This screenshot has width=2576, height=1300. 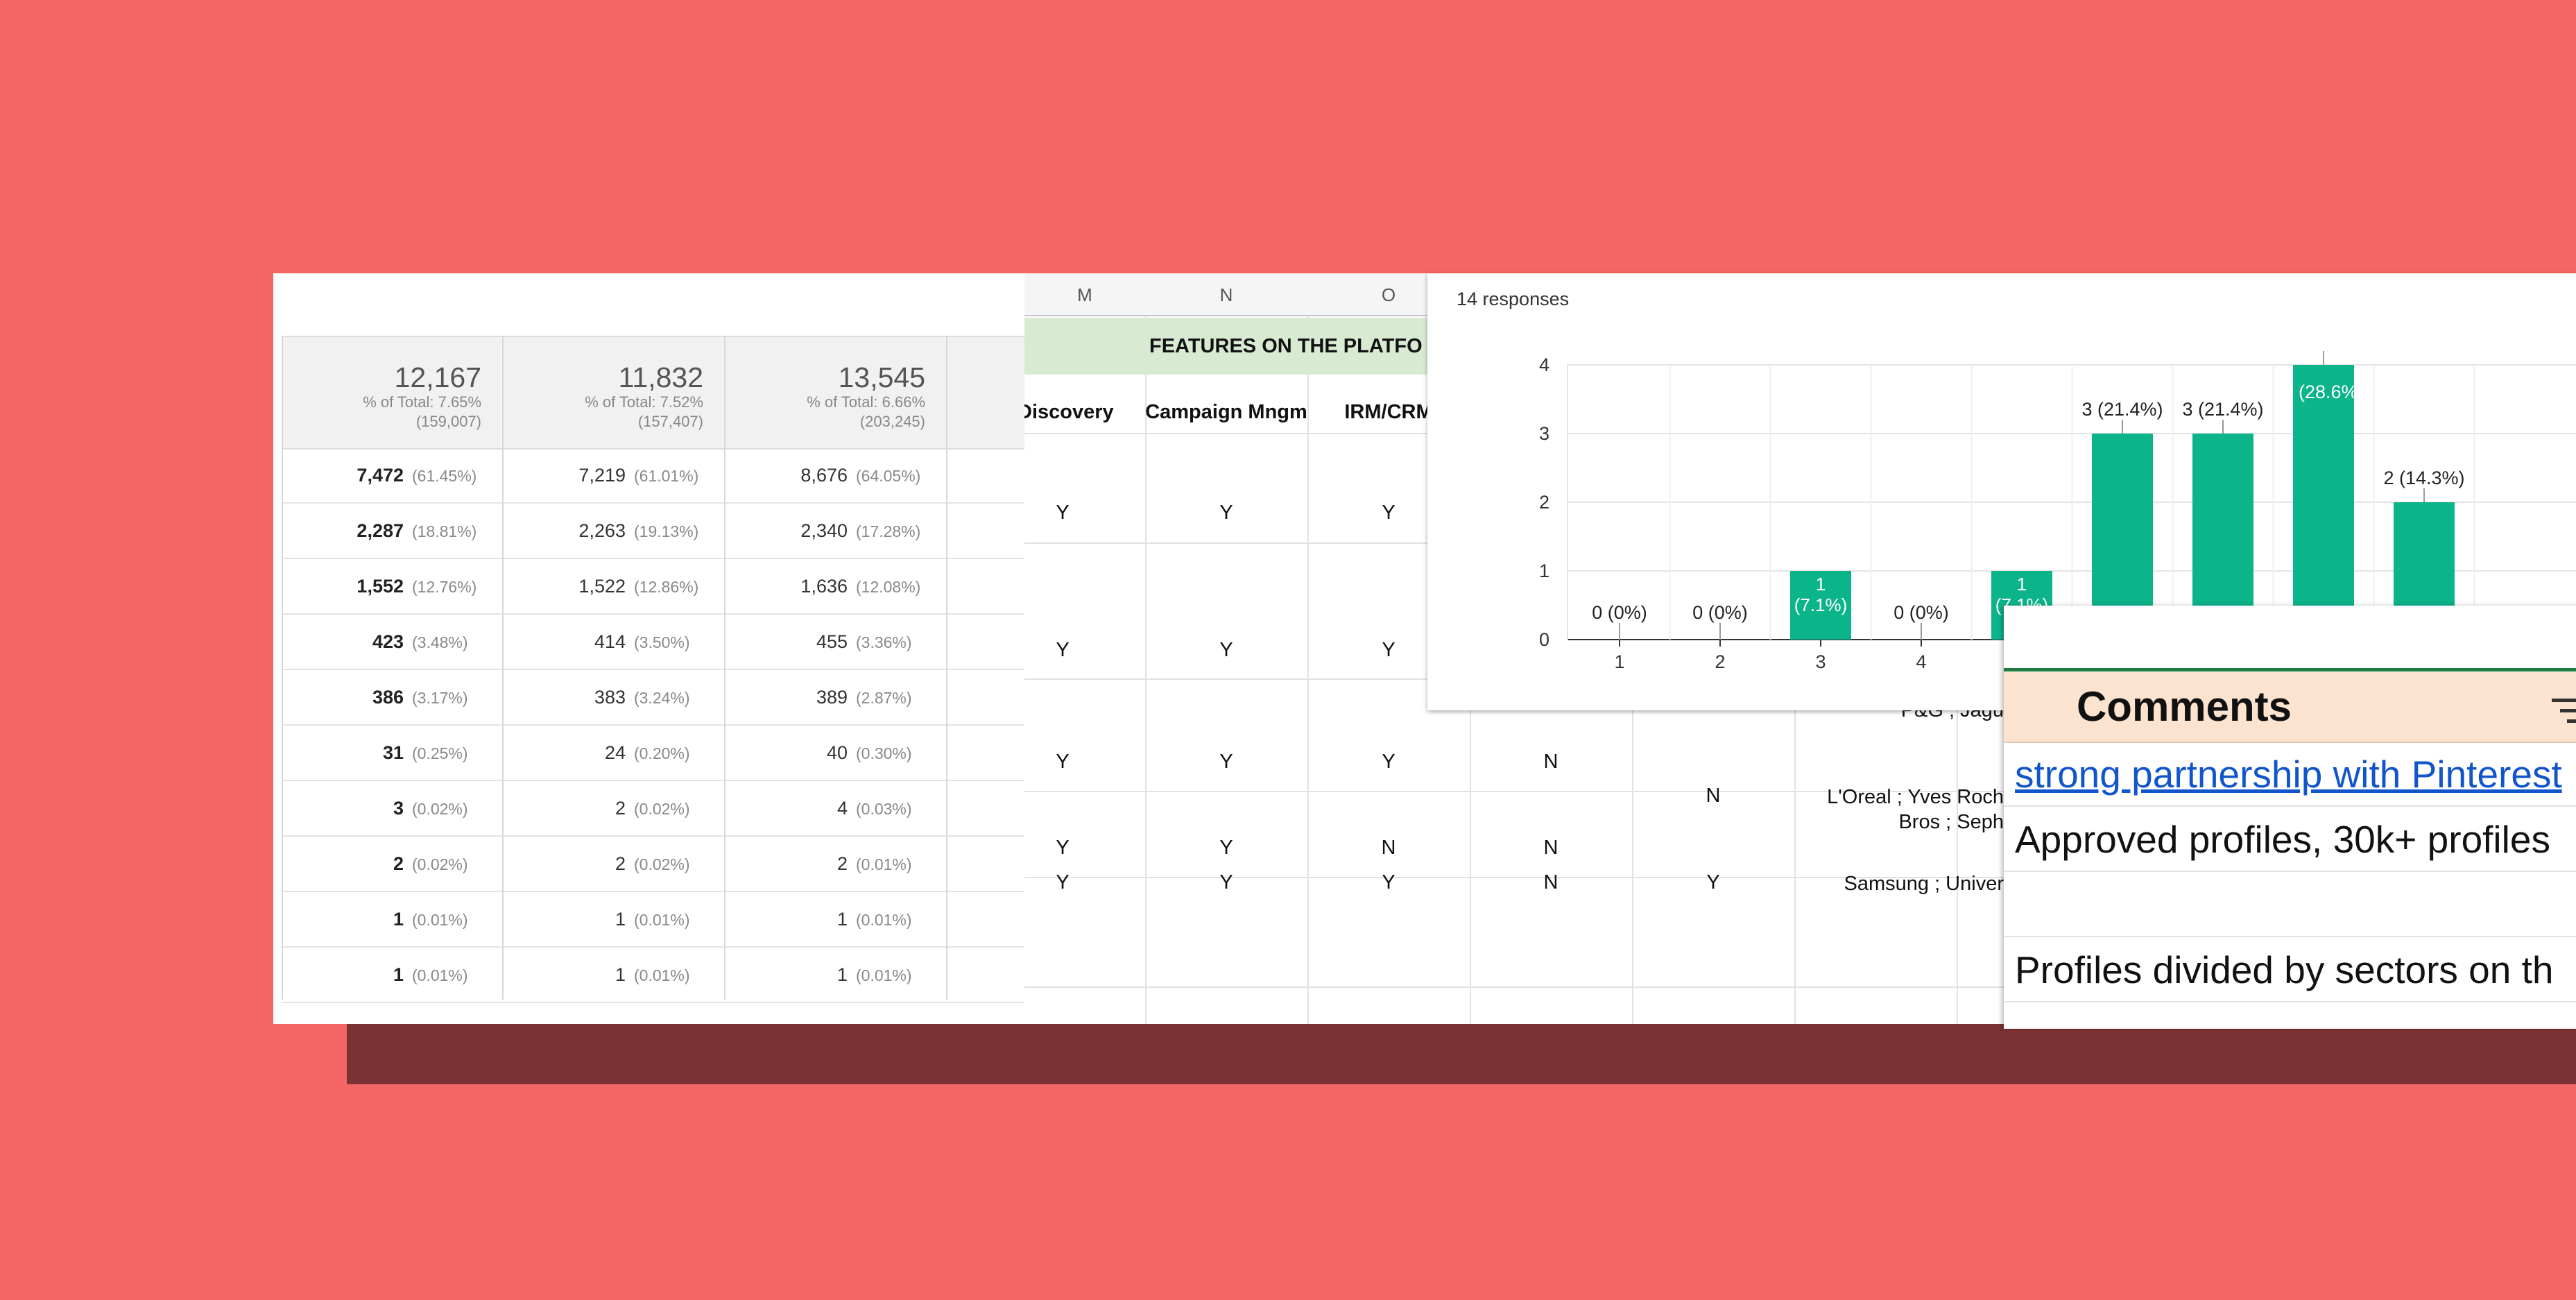 What do you see at coordinates (1924, 883) in the screenshot?
I see `sheet-brand-cell: Samsung ; Univer` at bounding box center [1924, 883].